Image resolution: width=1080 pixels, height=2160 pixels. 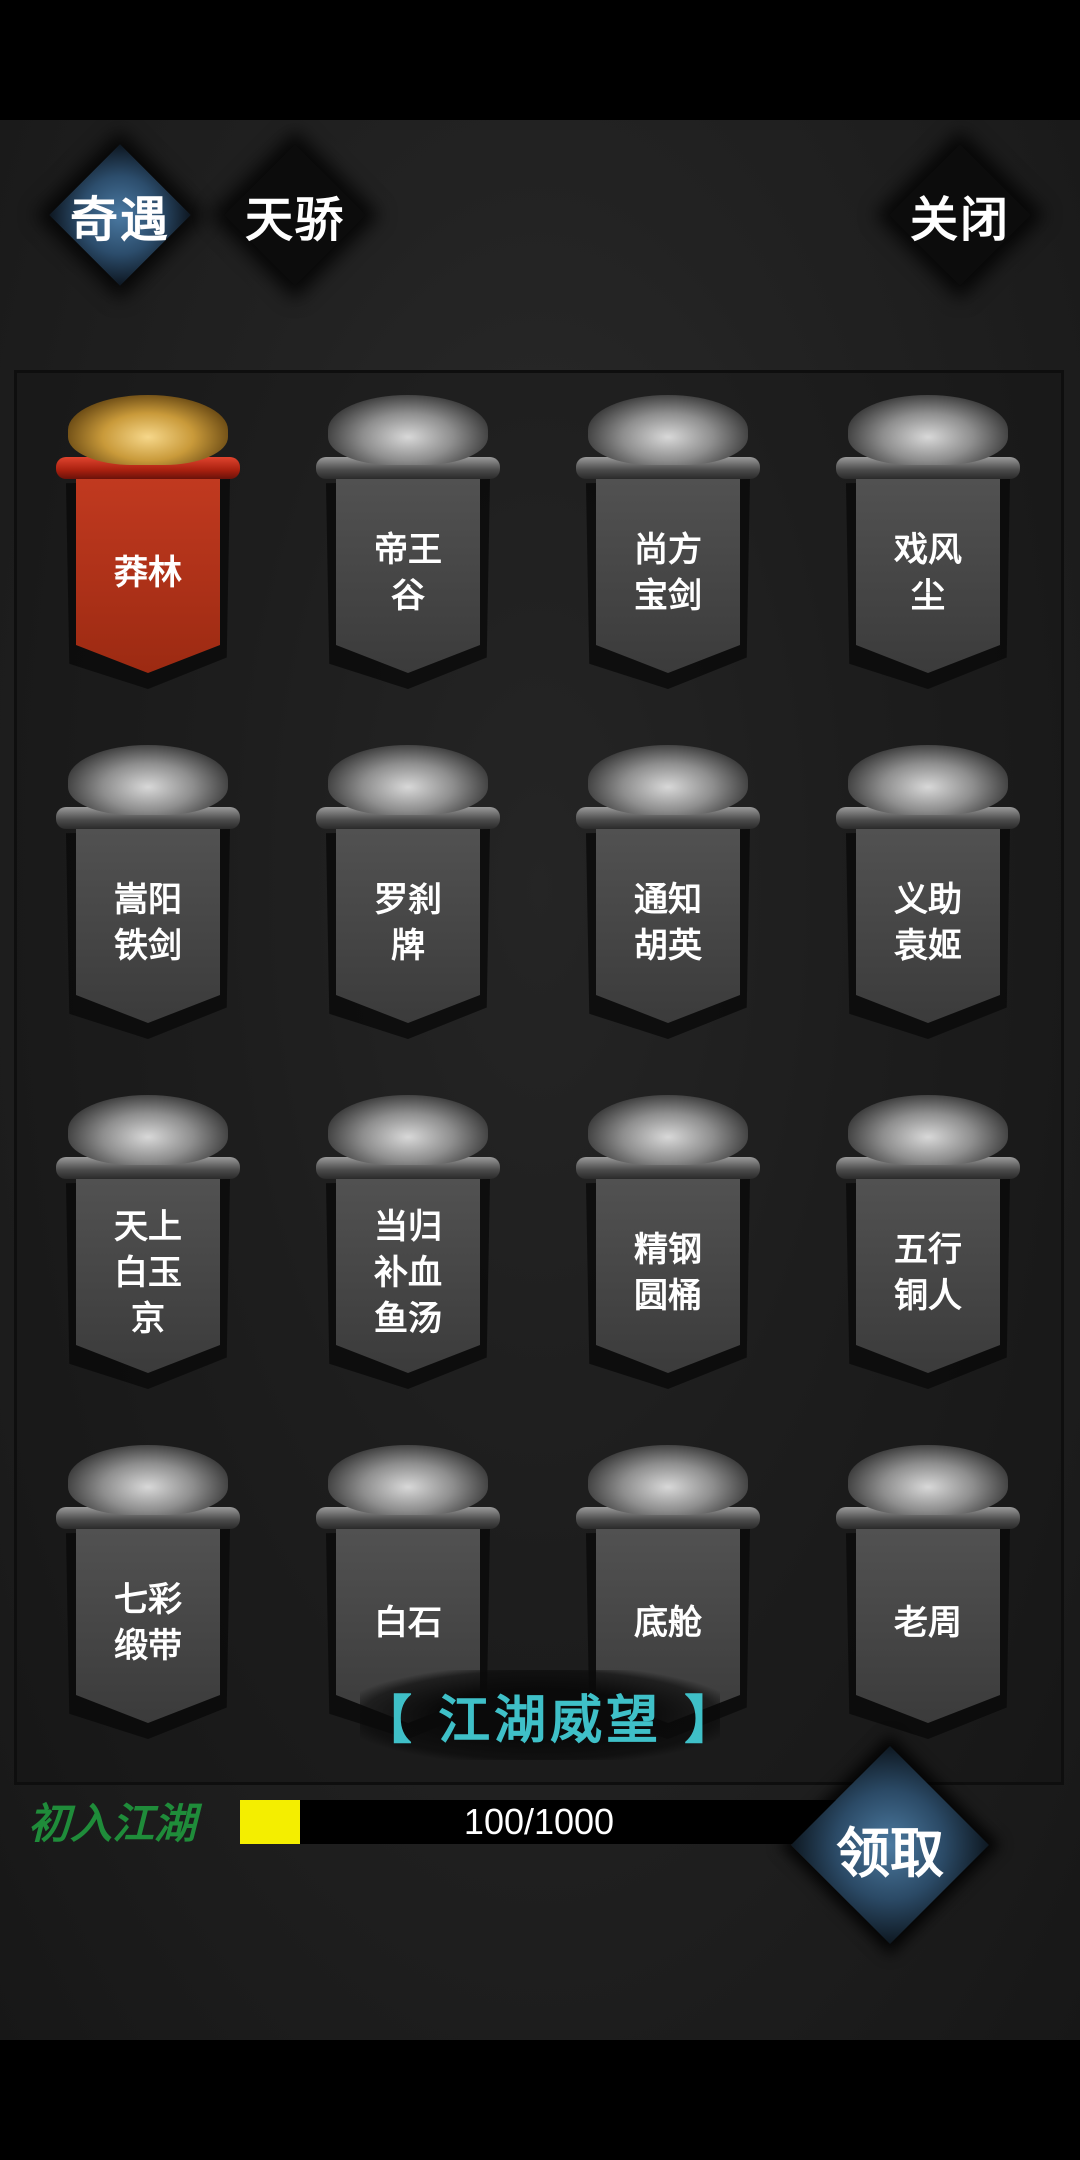 I want to click on encounter-name: 底舱, so click(x=668, y=1623).